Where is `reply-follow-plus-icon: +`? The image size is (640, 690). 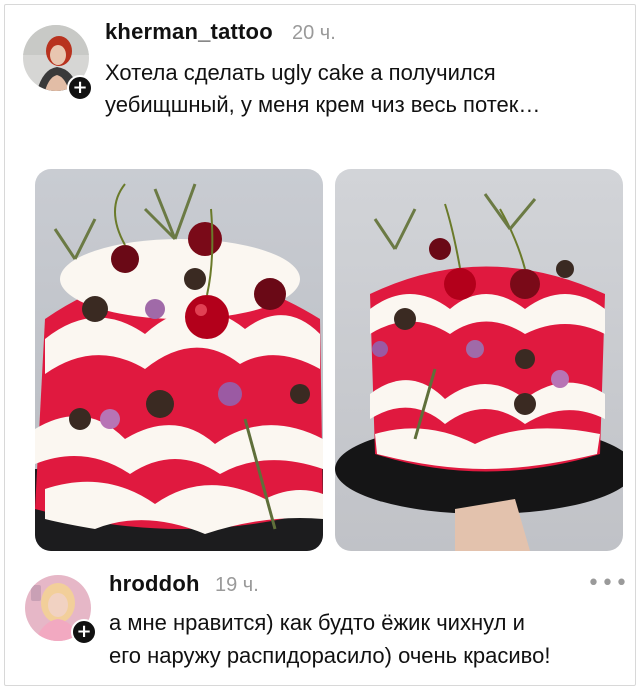
reply-follow-plus-icon: + is located at coordinates (84, 632).